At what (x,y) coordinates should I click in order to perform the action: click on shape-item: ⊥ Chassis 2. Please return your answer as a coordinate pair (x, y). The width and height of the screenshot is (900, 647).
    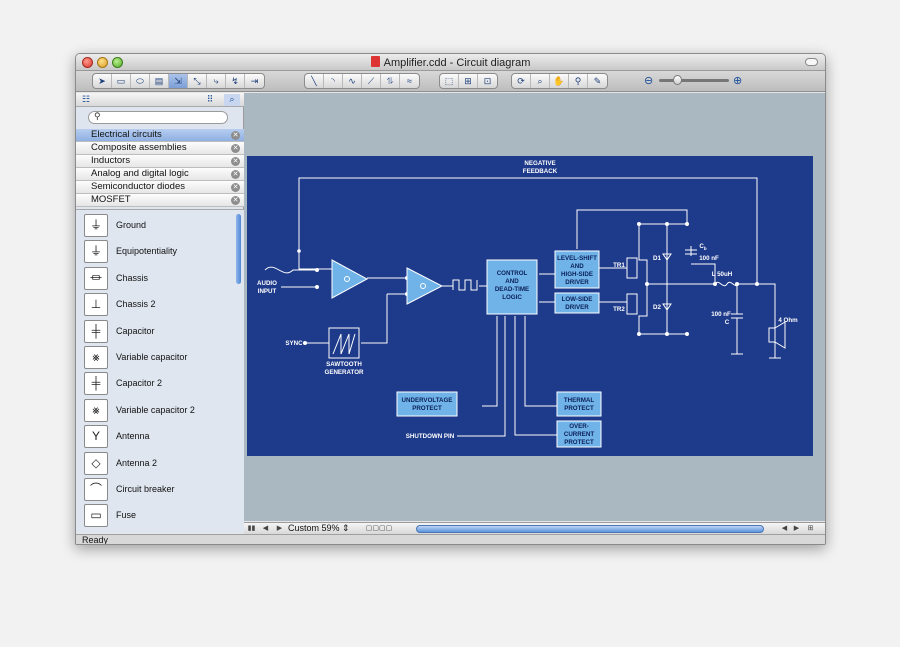
    Looking at the image, I should click on (159, 305).